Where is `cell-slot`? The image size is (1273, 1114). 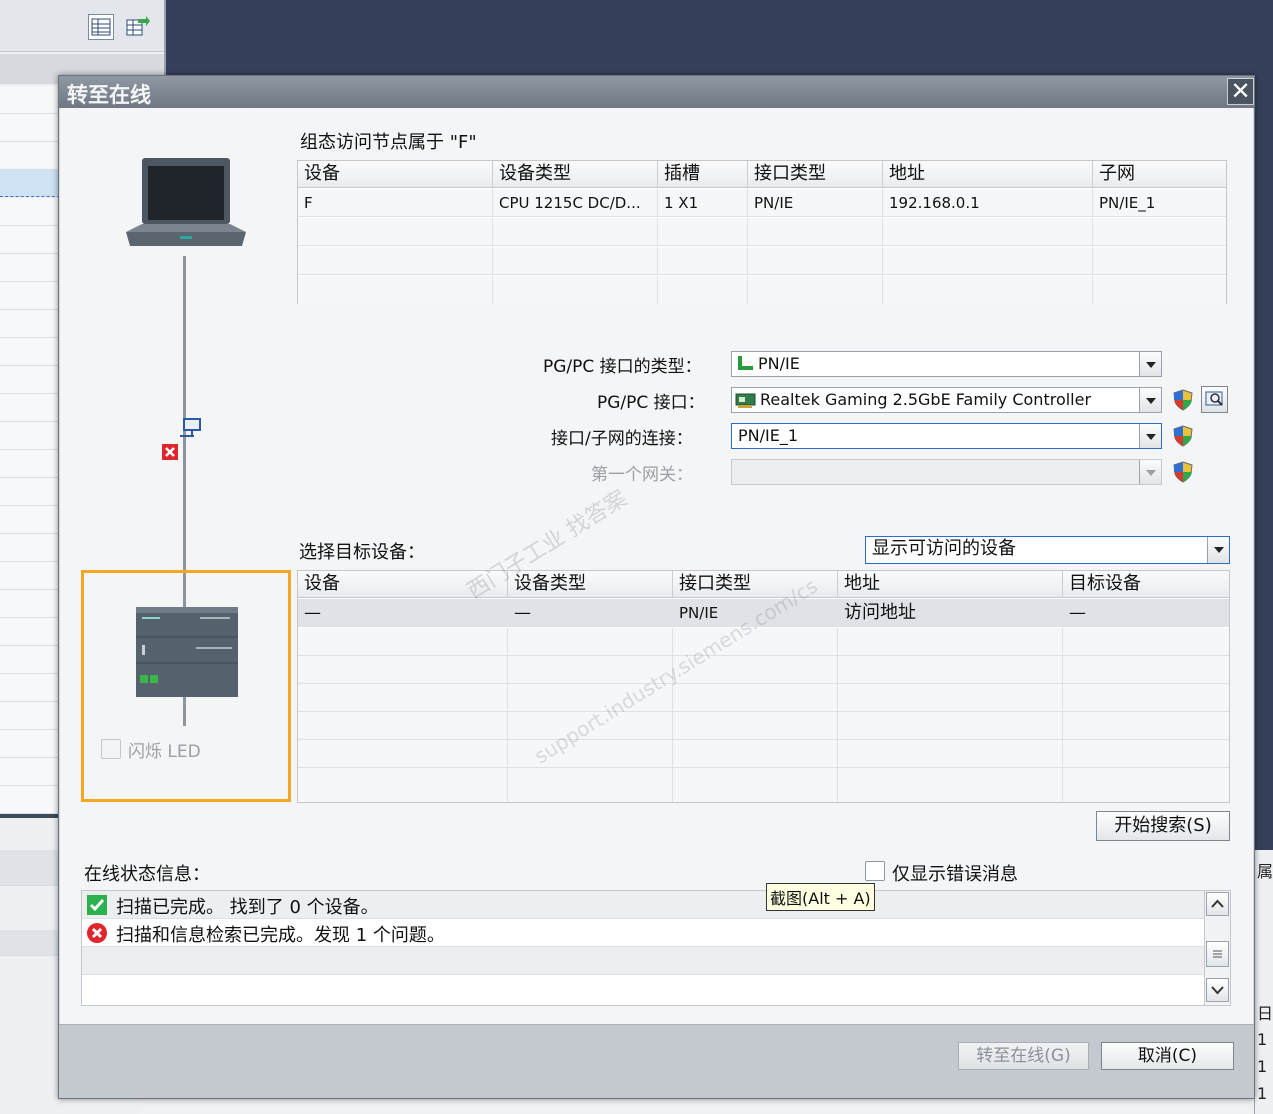 cell-slot is located at coordinates (703, 261).